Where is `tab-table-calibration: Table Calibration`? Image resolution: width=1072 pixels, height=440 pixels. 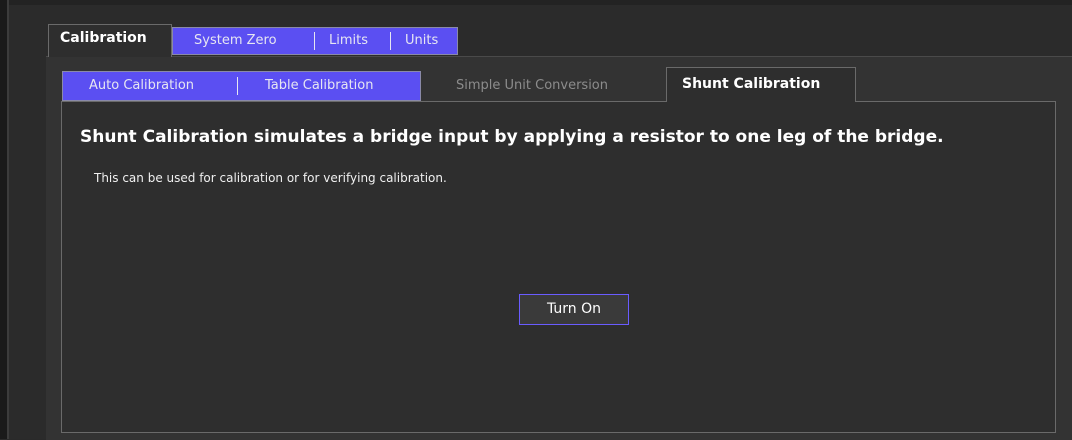 tab-table-calibration: Table Calibration is located at coordinates (319, 85).